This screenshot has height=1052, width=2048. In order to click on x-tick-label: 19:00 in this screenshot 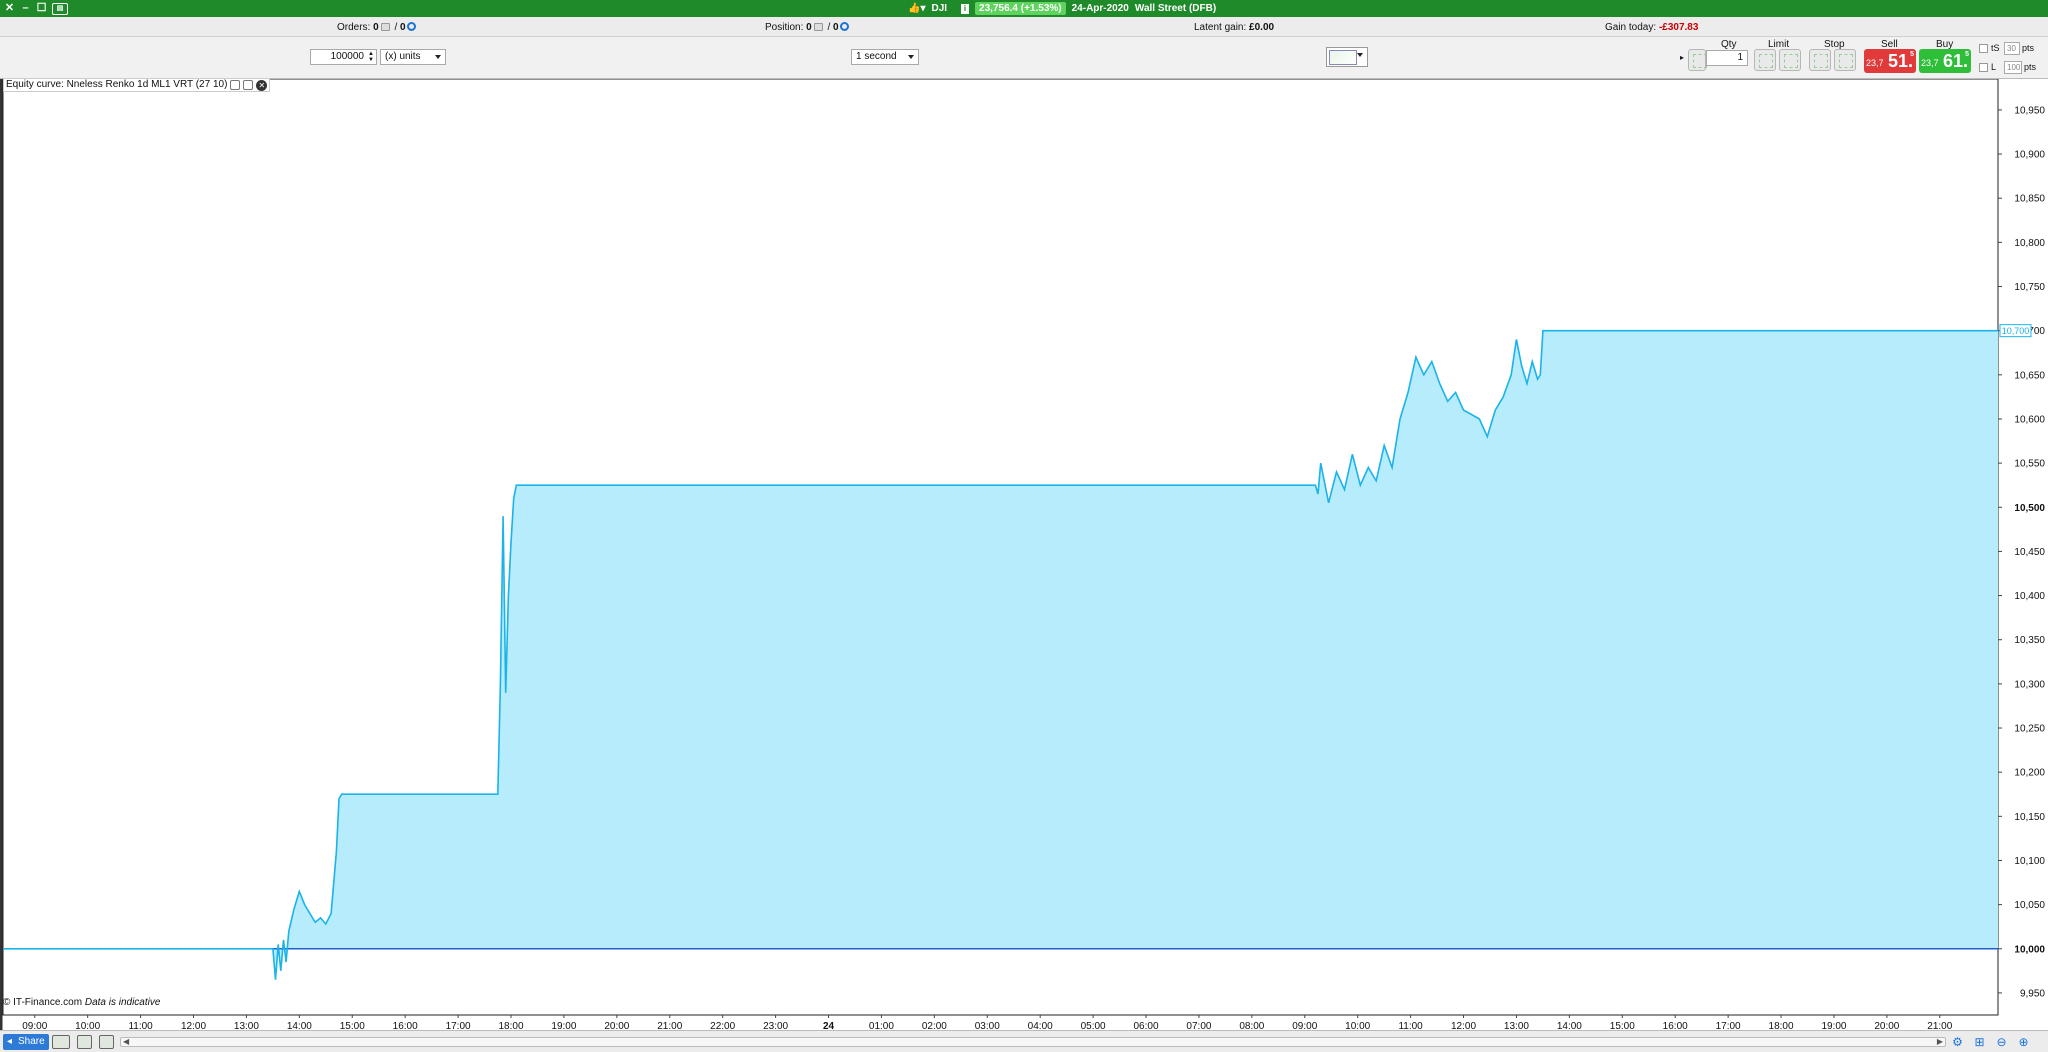, I will do `click(563, 1025)`.